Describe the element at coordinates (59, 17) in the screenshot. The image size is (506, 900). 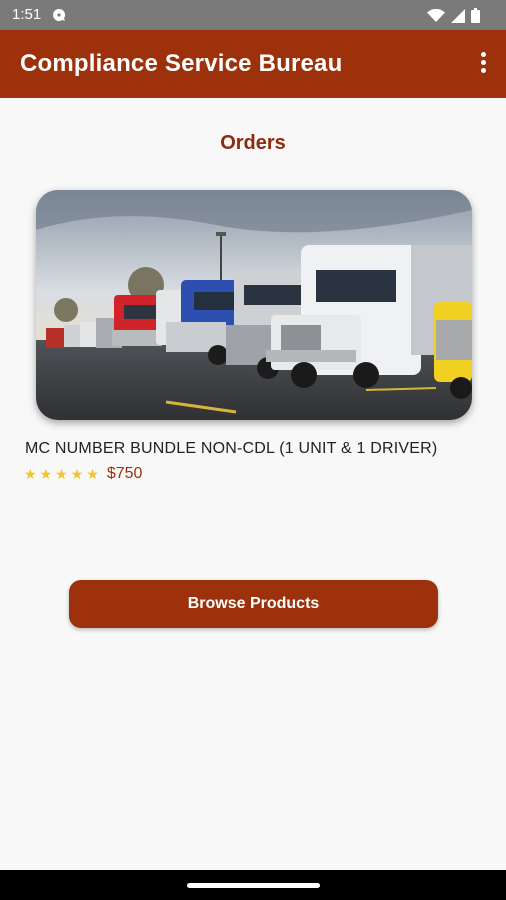
I see `chat-notification-icon` at that location.